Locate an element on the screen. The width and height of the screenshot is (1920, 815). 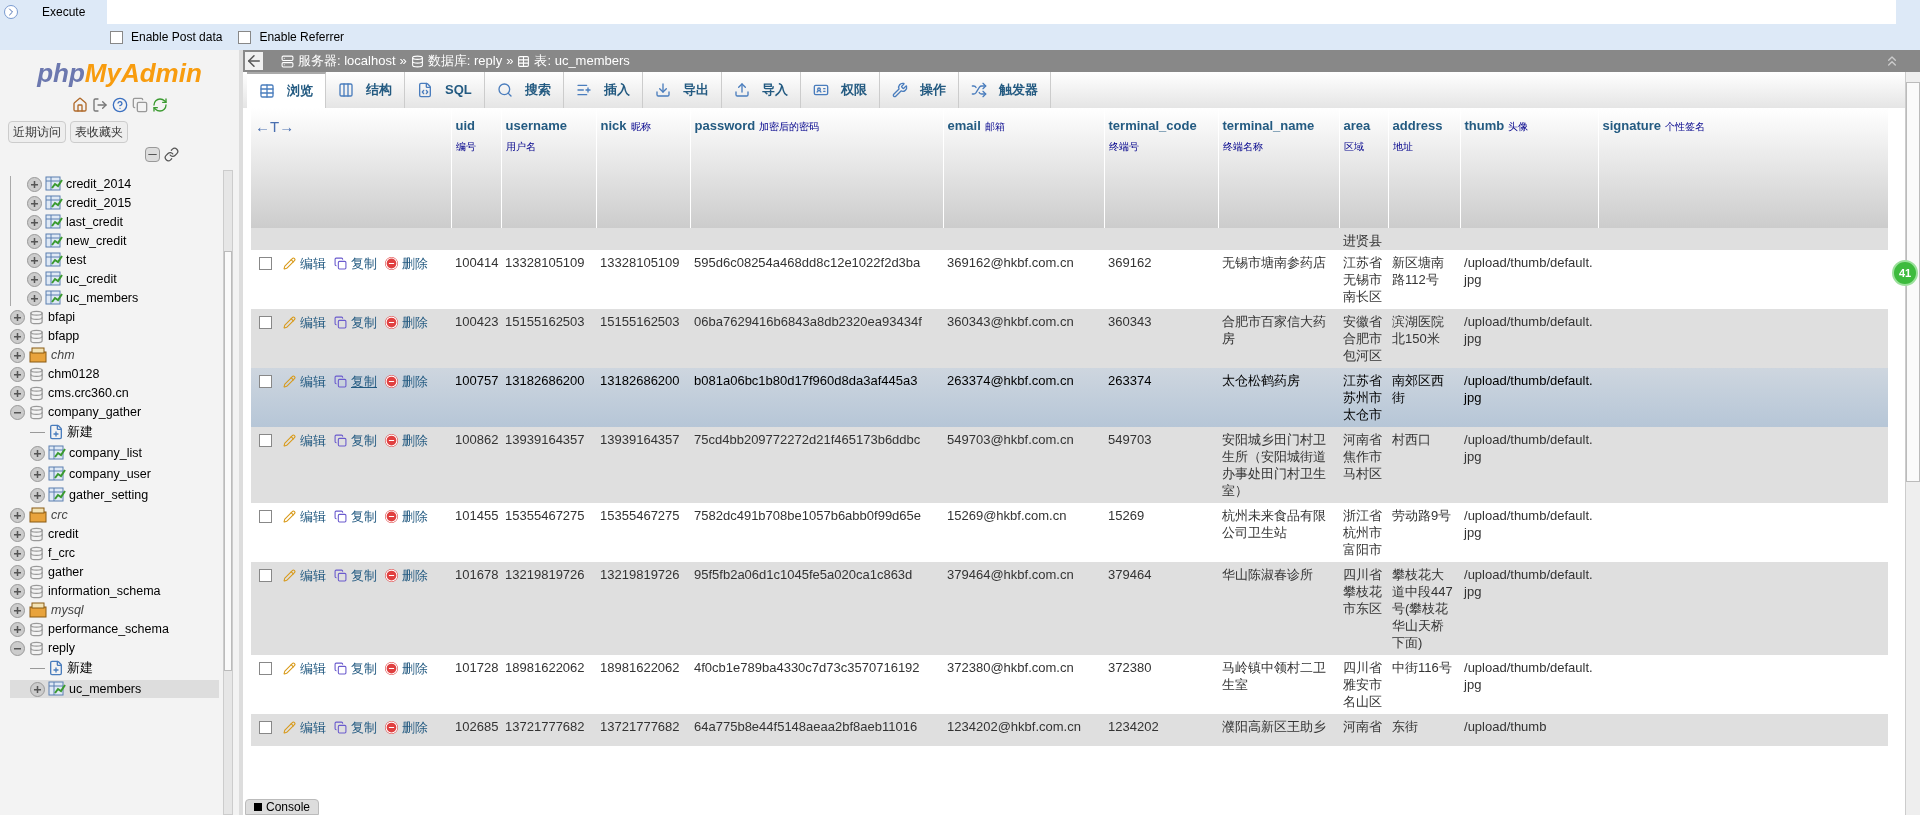
tree-item: company_user is located at coordinates (110, 474).